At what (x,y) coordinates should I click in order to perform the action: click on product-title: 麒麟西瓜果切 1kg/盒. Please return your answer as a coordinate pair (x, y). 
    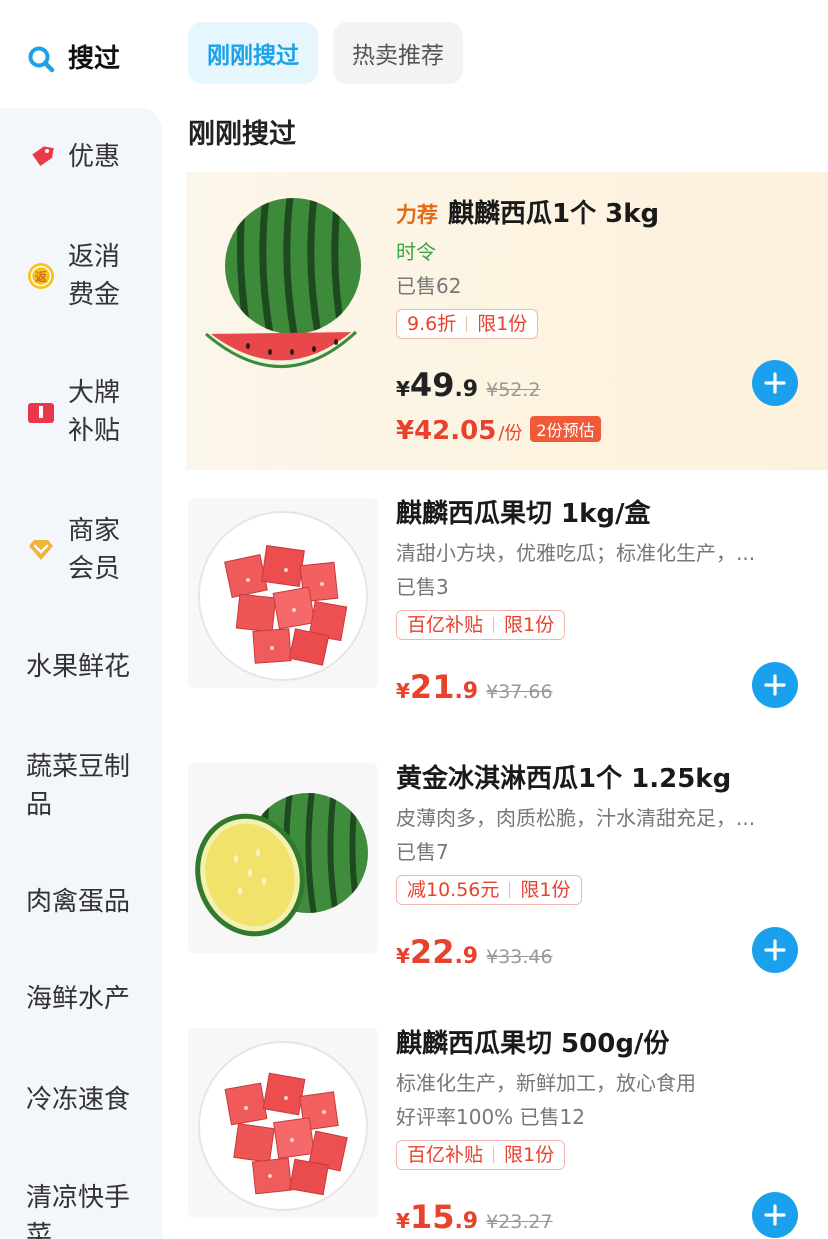
    Looking at the image, I should click on (523, 514).